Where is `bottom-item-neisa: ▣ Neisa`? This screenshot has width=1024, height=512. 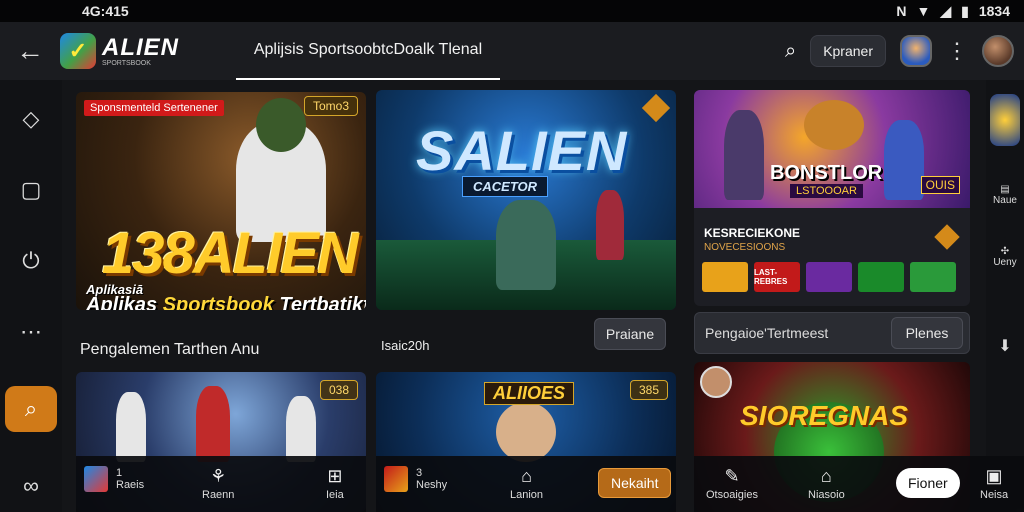
bottom-item-neisa: ▣ Neisa is located at coordinates (994, 483).